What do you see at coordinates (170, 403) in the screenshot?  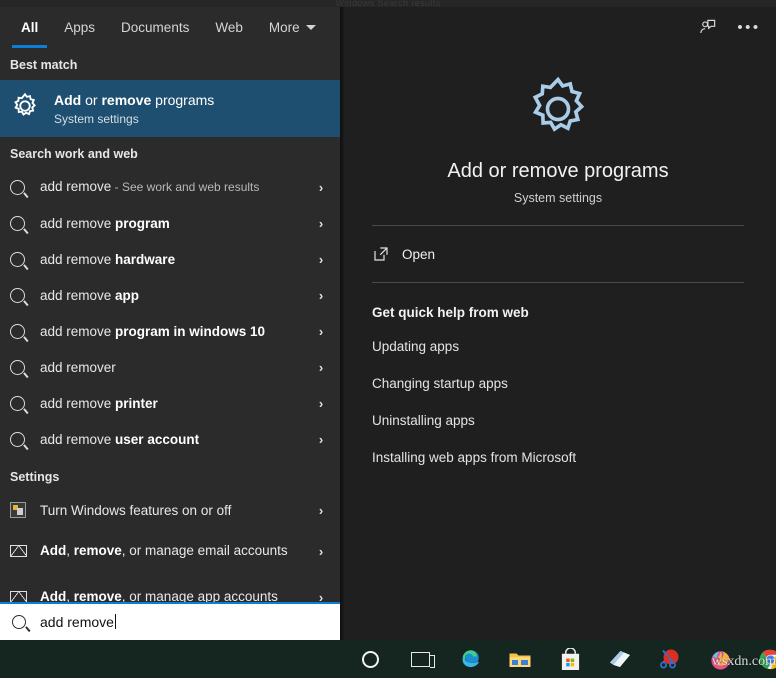 I see `suggestion-row: add remove printer ›` at bounding box center [170, 403].